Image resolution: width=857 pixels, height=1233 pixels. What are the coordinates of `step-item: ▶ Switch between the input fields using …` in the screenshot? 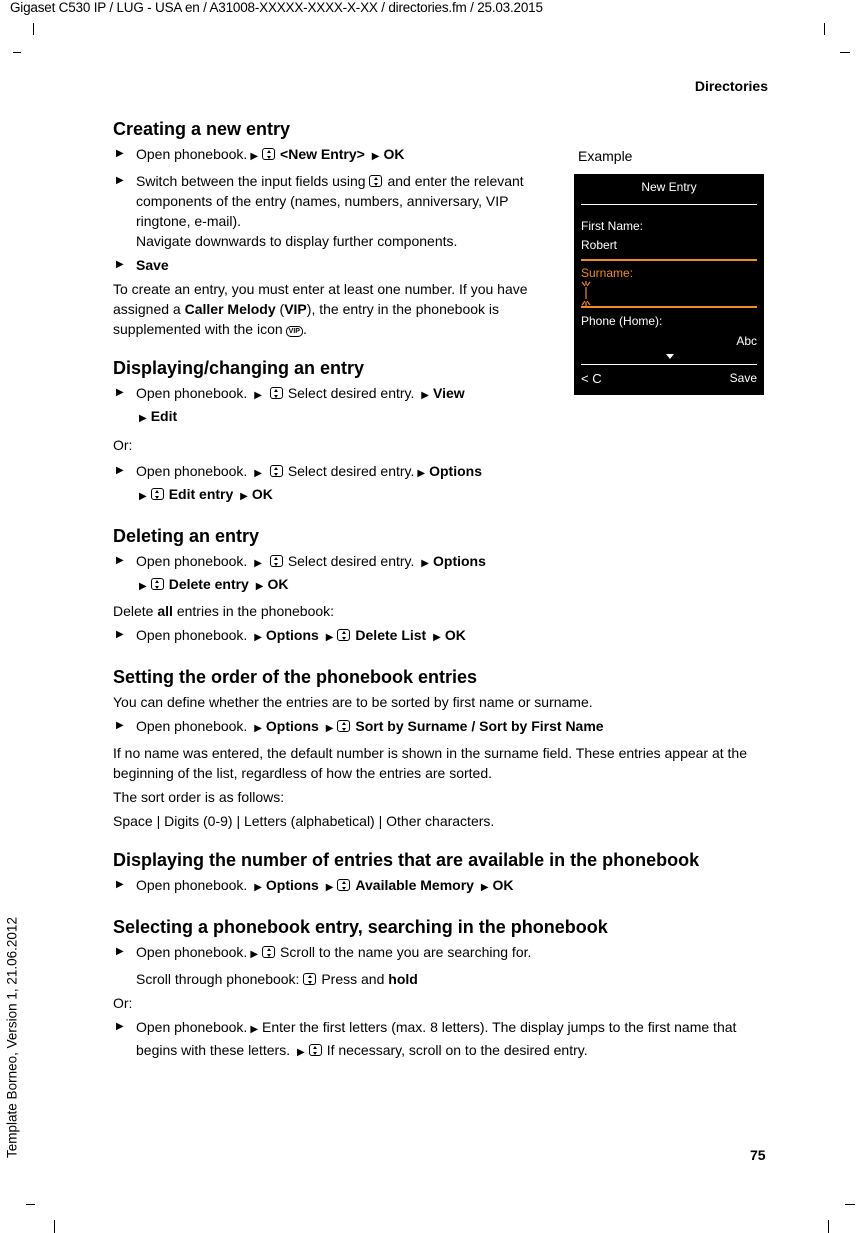 It's located at (320, 211).